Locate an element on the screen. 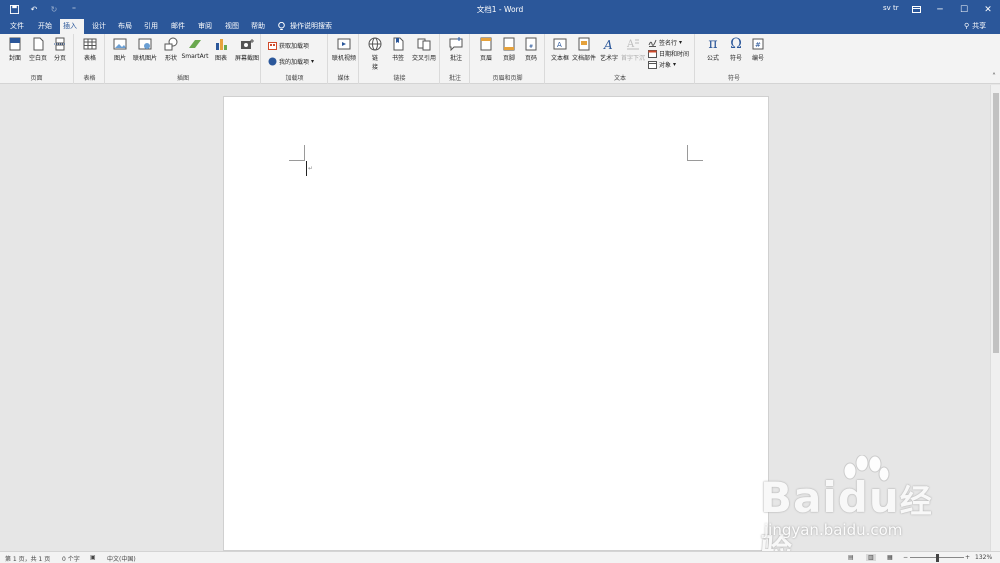  vertical-scrollbar is located at coordinates (995, 318).